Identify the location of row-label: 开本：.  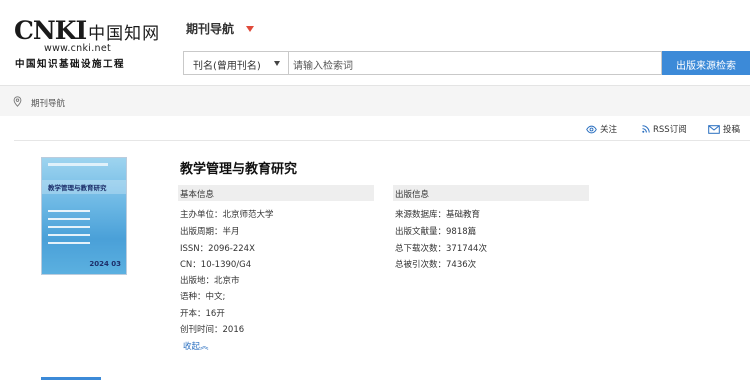
(193, 314).